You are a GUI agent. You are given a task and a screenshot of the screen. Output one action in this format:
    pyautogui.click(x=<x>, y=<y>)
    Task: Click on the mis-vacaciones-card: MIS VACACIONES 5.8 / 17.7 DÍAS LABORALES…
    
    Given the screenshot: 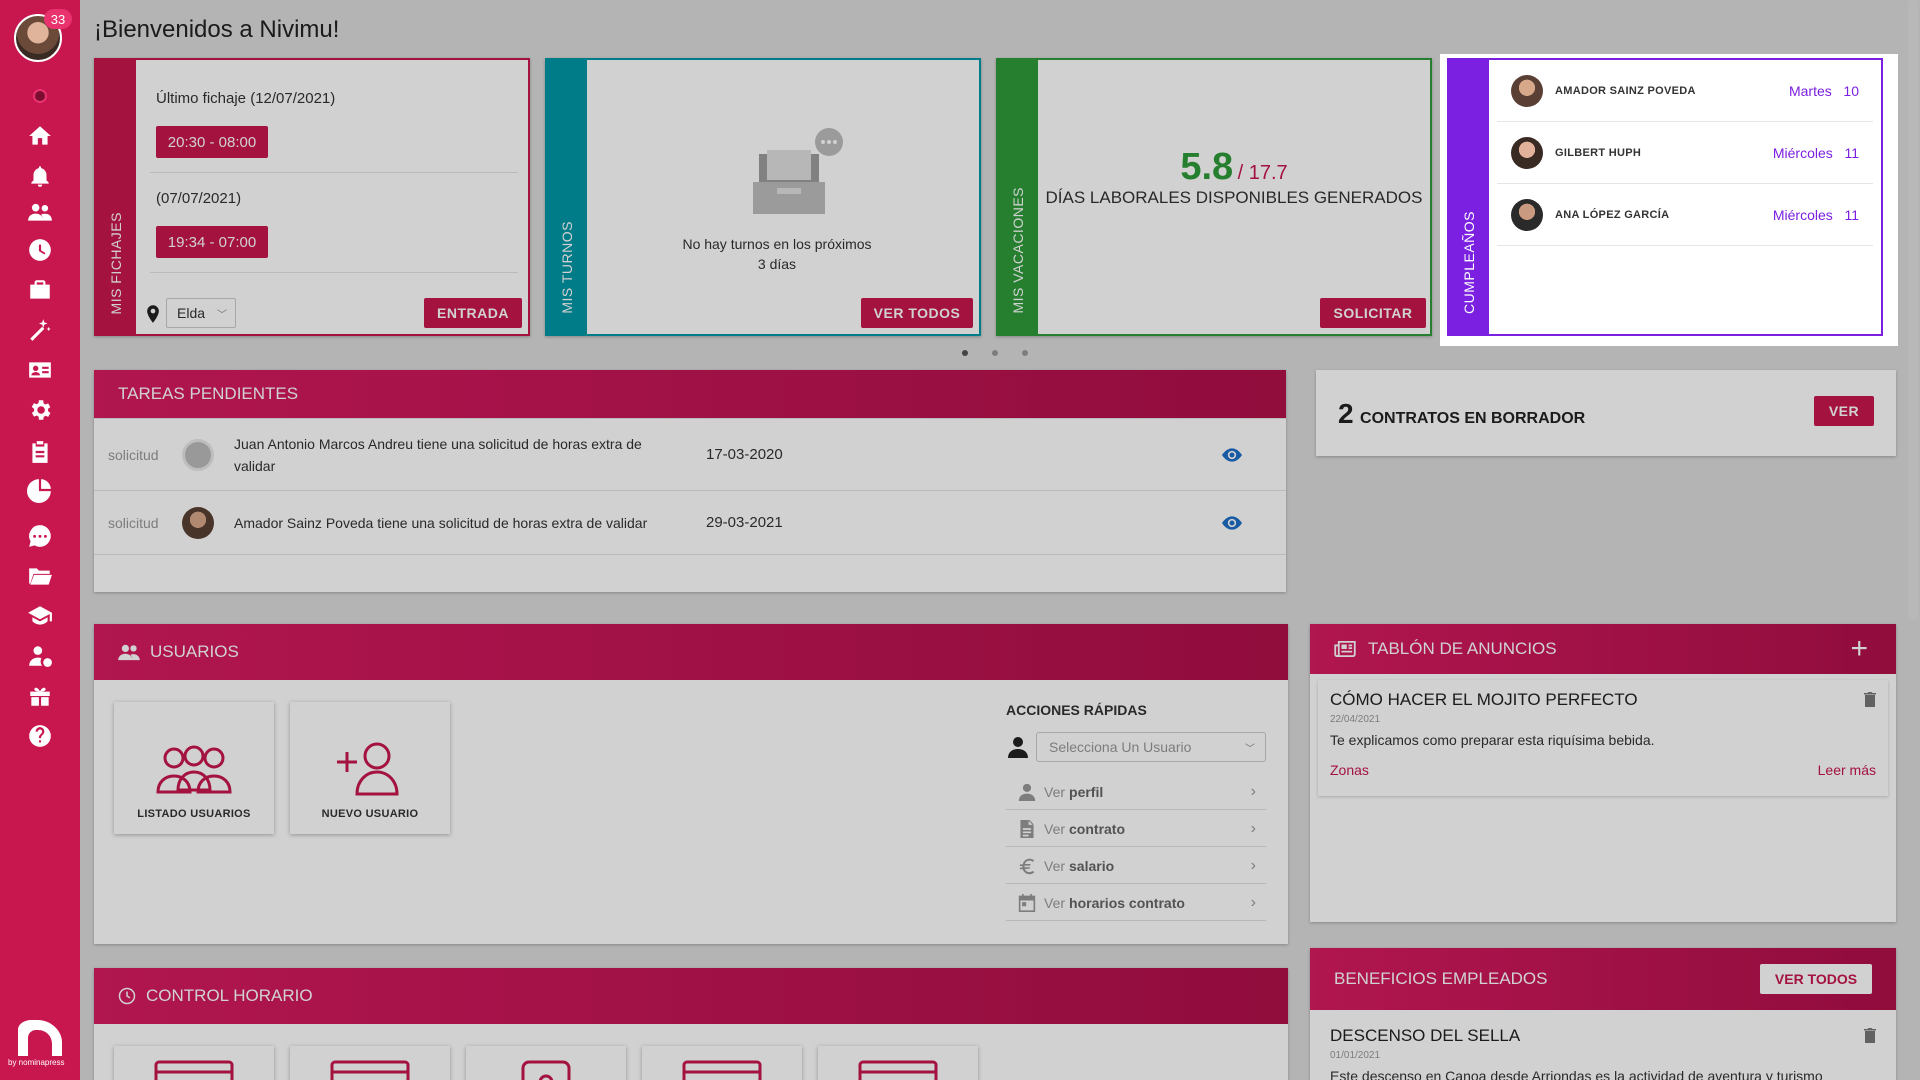 What is the action you would take?
    pyautogui.click(x=1214, y=197)
    